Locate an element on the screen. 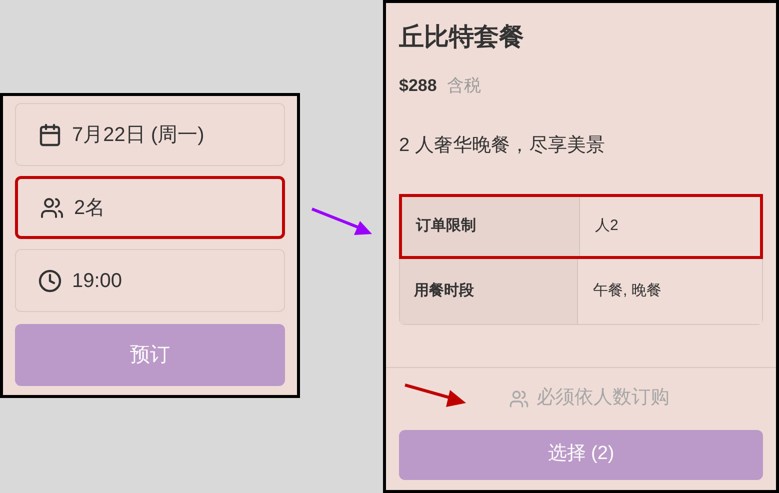 Image resolution: width=779 pixels, height=493 pixels. field-value: 7月22日 (周一) is located at coordinates (138, 135).